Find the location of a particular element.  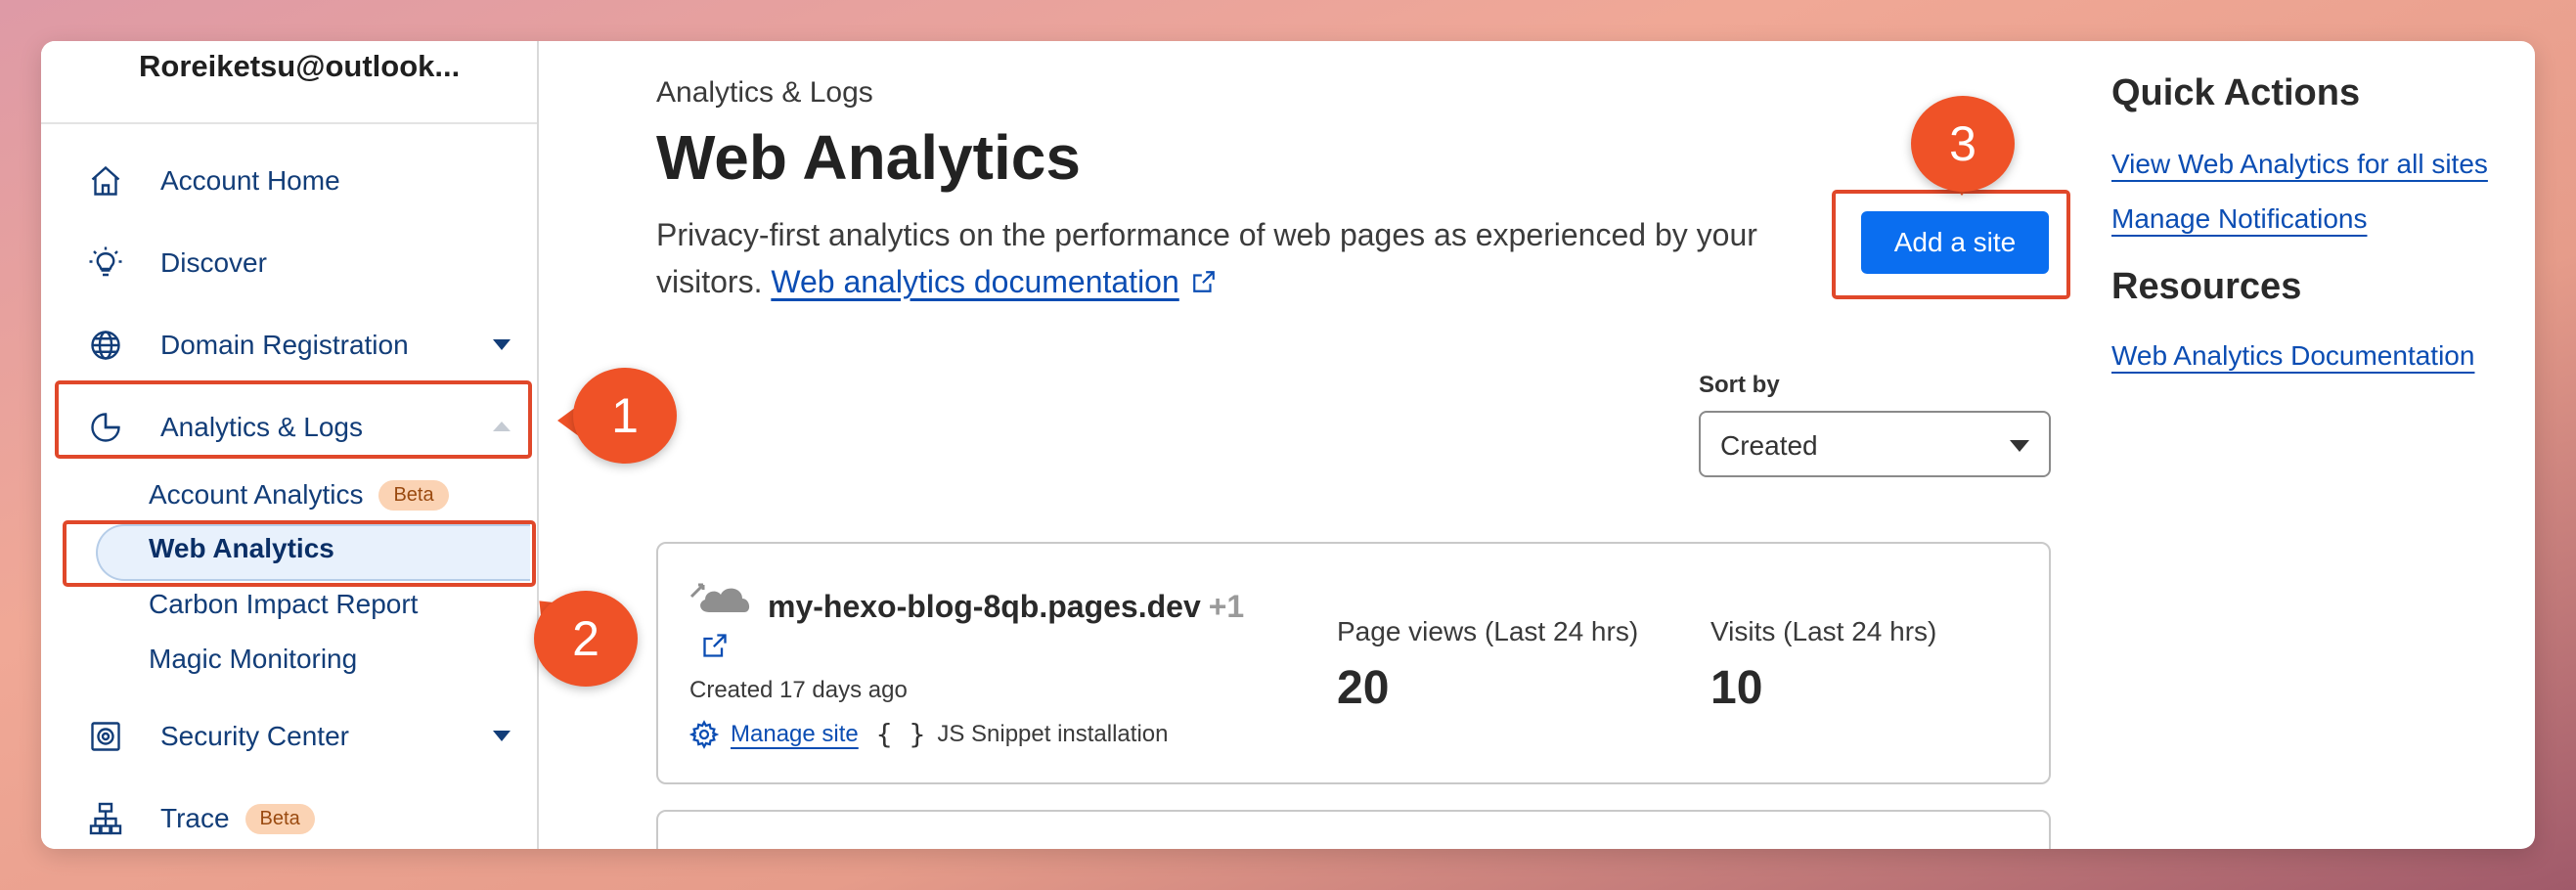

home-icon is located at coordinates (105, 180).